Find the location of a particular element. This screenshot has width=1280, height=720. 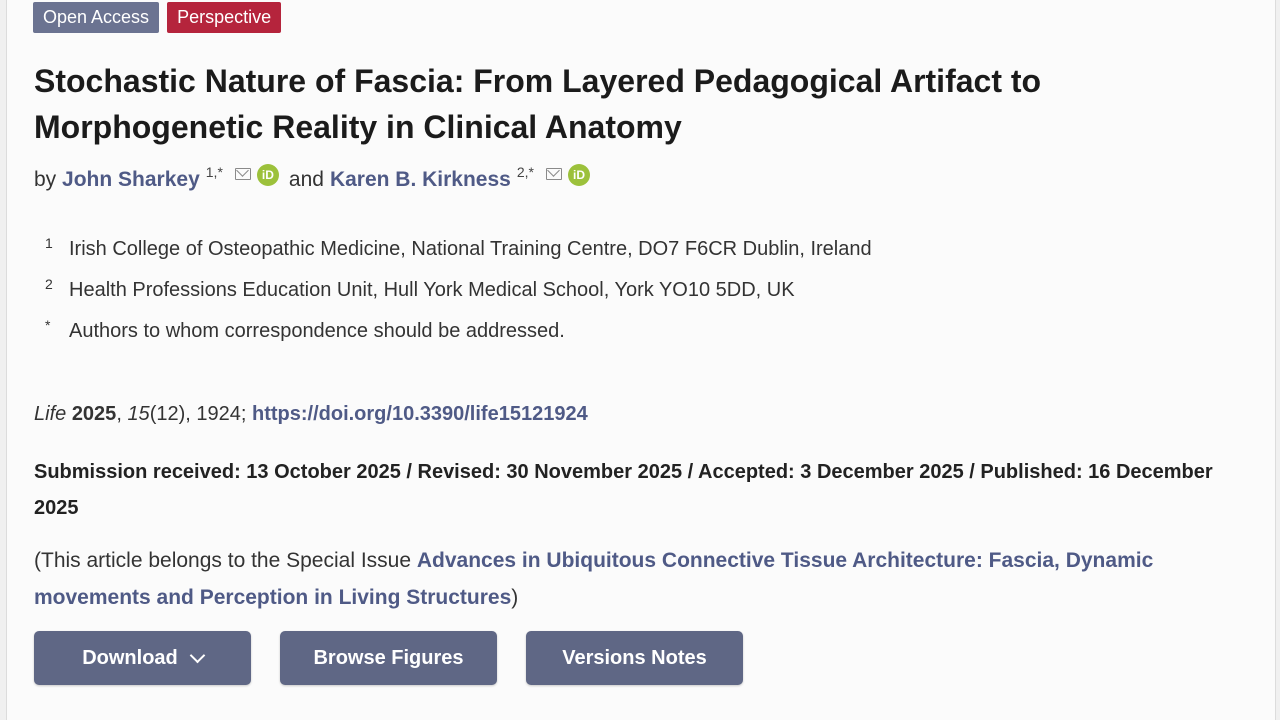

affiliation-number: * is located at coordinates (48, 325).